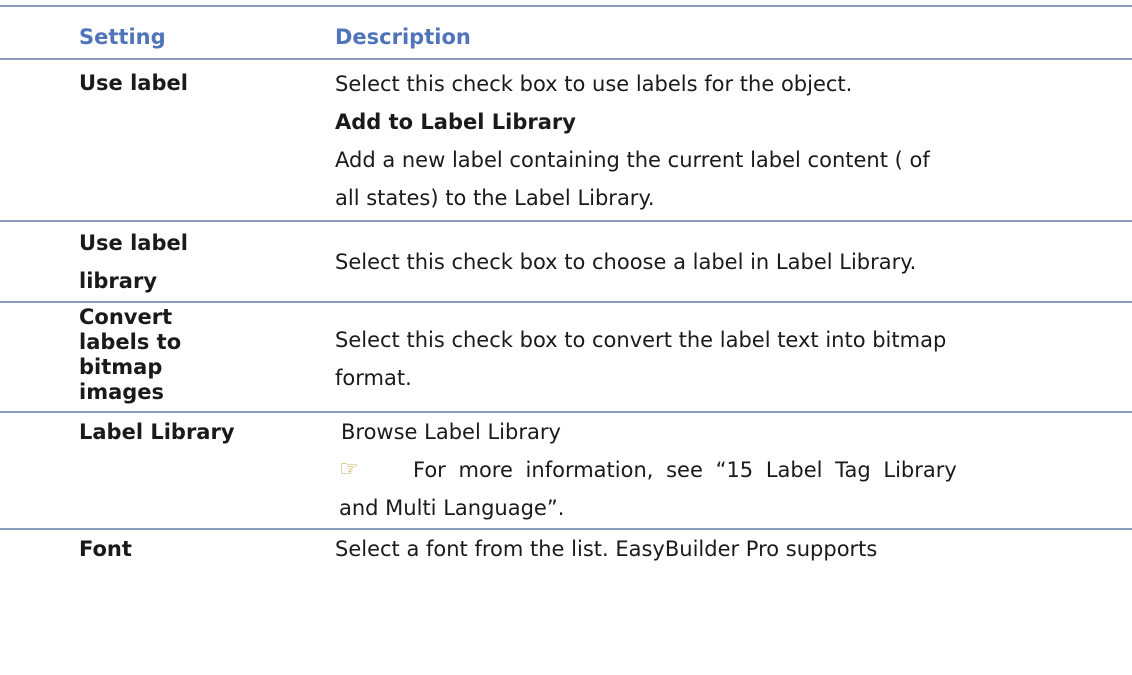 The width and height of the screenshot is (1132, 675). Describe the element at coordinates (126, 317) in the screenshot. I see `setting-line: Convert` at that location.